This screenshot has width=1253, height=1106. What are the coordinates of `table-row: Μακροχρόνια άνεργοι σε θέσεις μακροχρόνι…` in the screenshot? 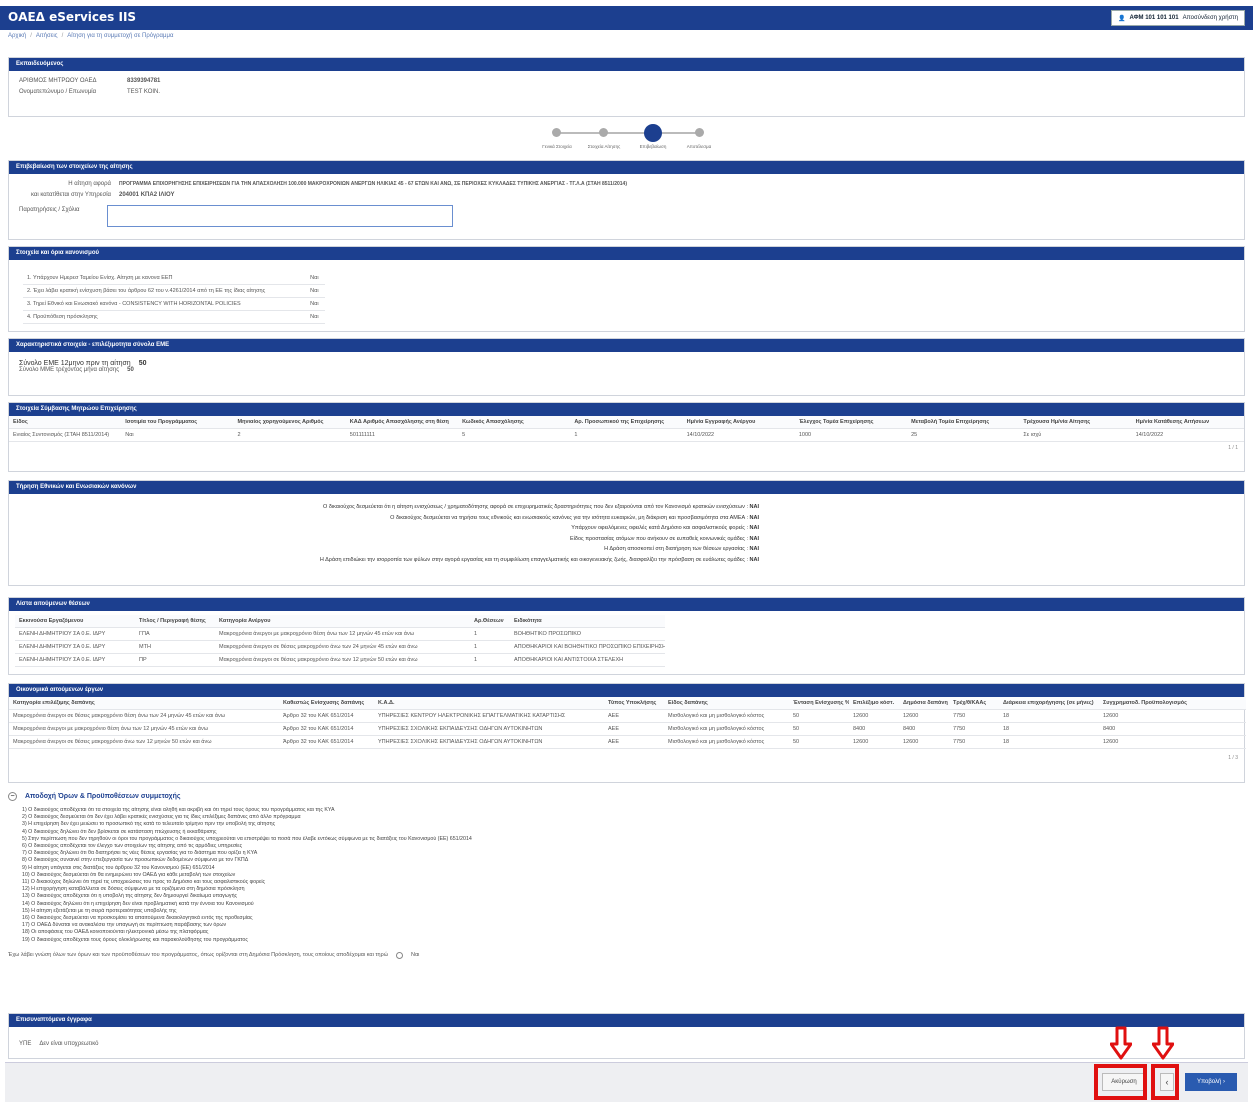 It's located at (627, 742).